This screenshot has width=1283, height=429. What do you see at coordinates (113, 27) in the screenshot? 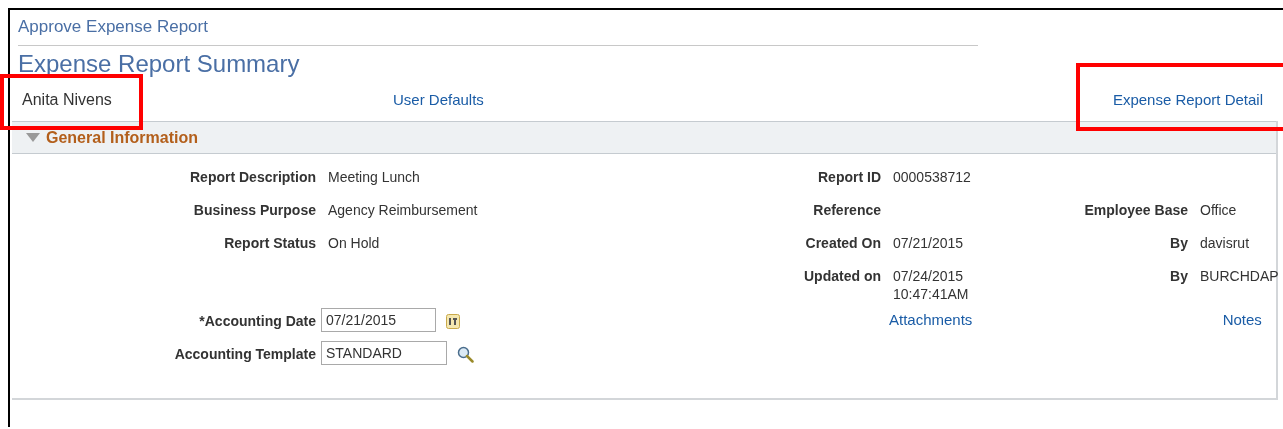
I see `breadcrumb: Approve Expense Report` at bounding box center [113, 27].